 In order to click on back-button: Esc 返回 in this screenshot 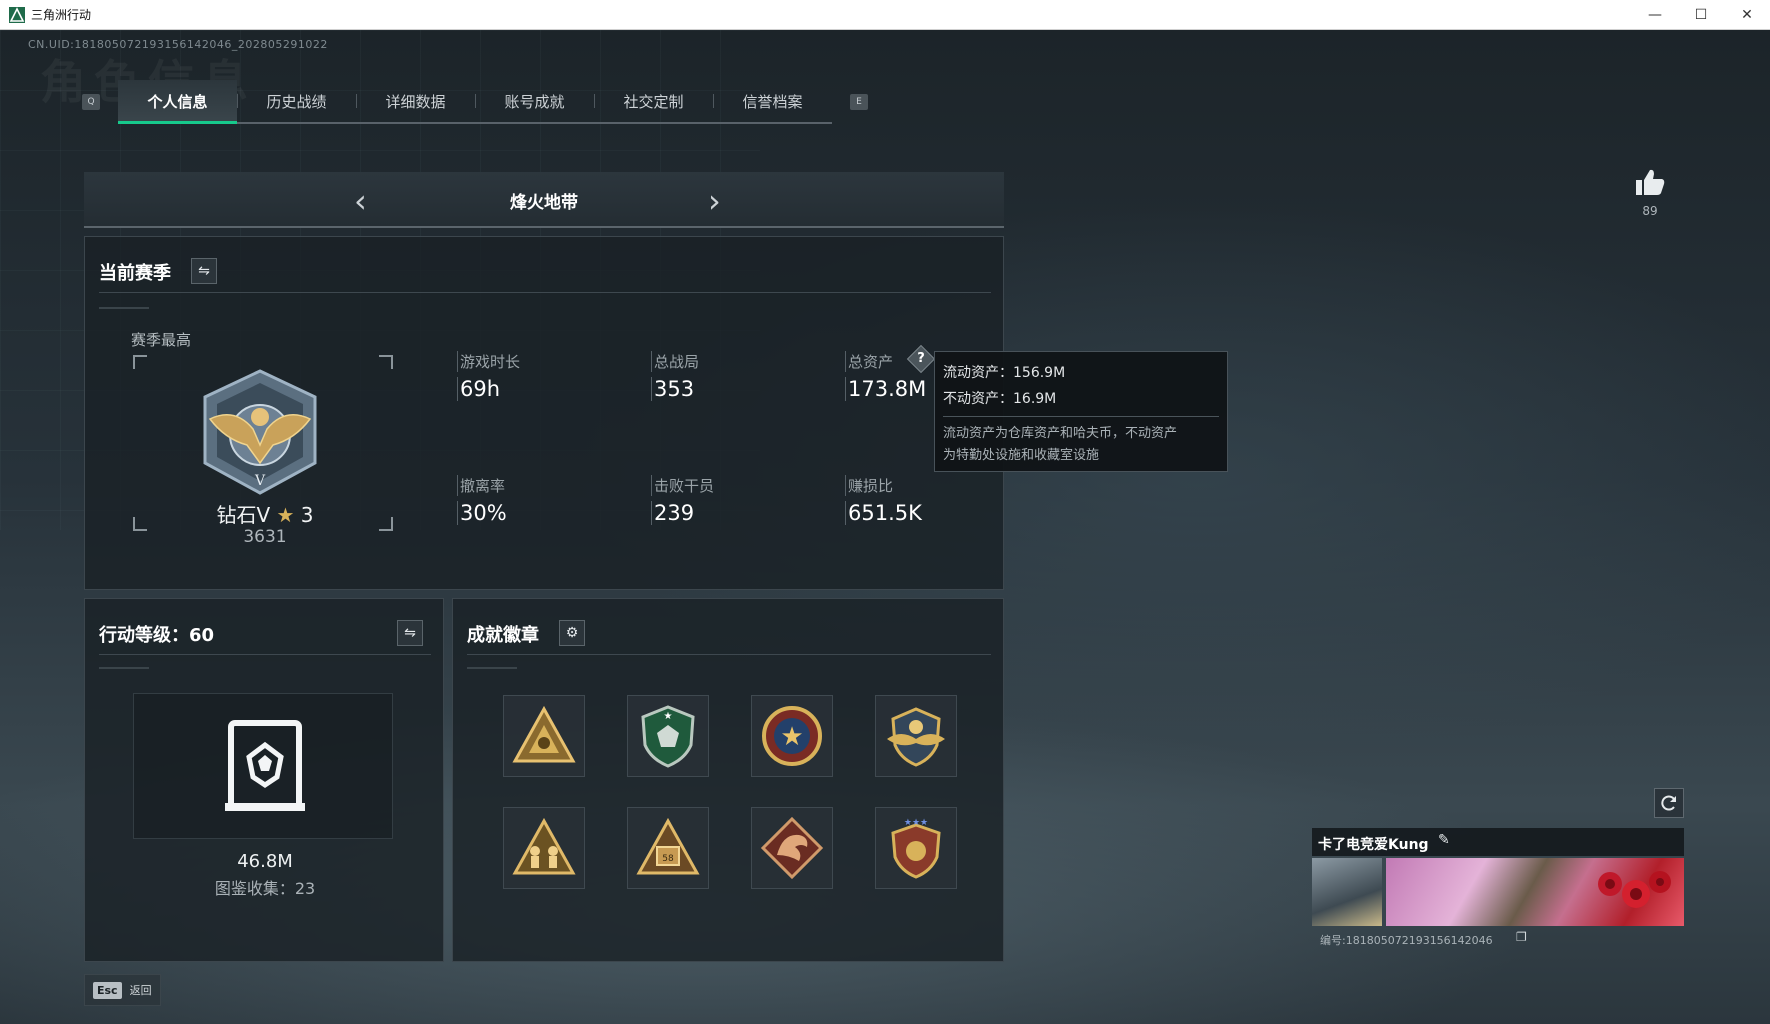, I will do `click(122, 990)`.